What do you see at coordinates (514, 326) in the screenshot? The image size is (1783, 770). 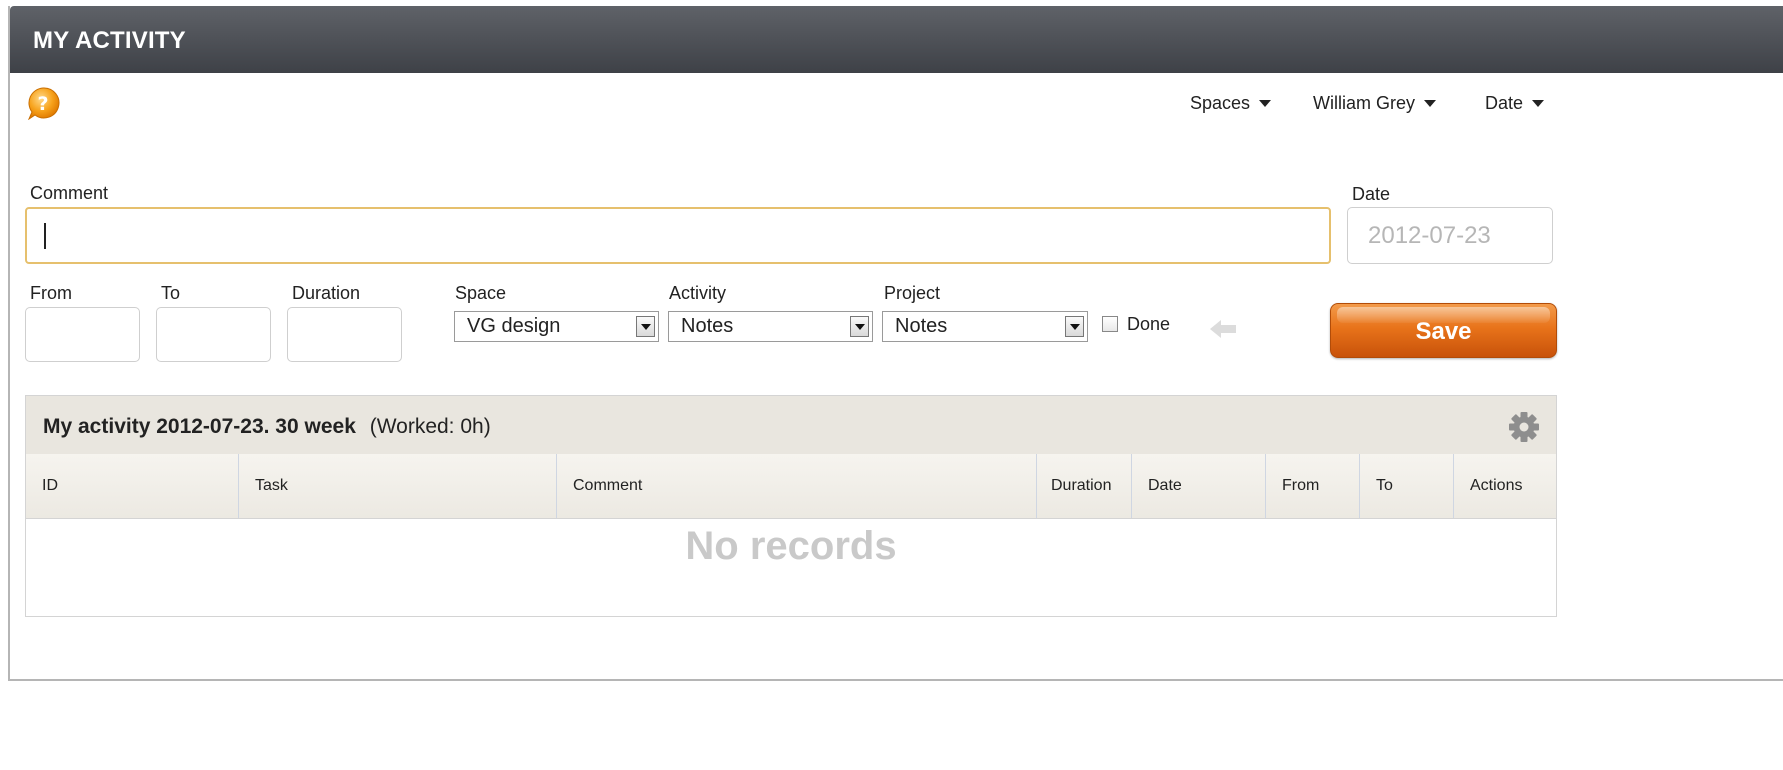 I see `space-select-value: VG design` at bounding box center [514, 326].